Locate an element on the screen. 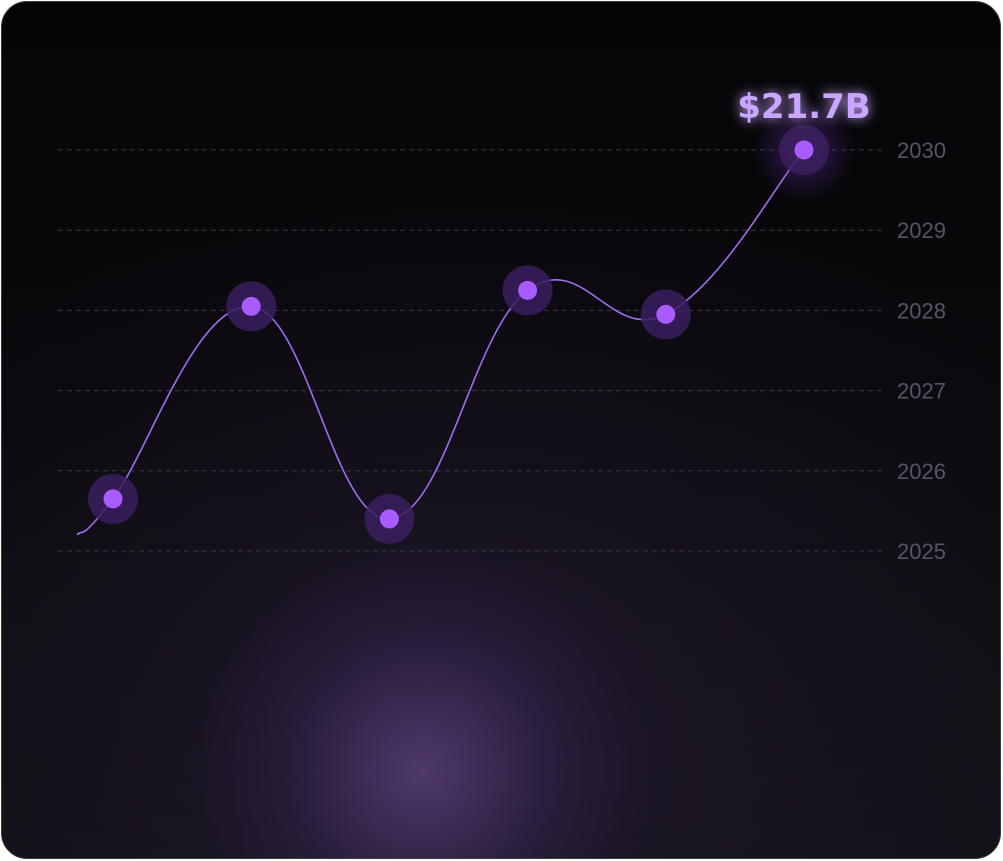 The width and height of the screenshot is (1003, 861). y-tick-label: 2029 is located at coordinates (921, 230).